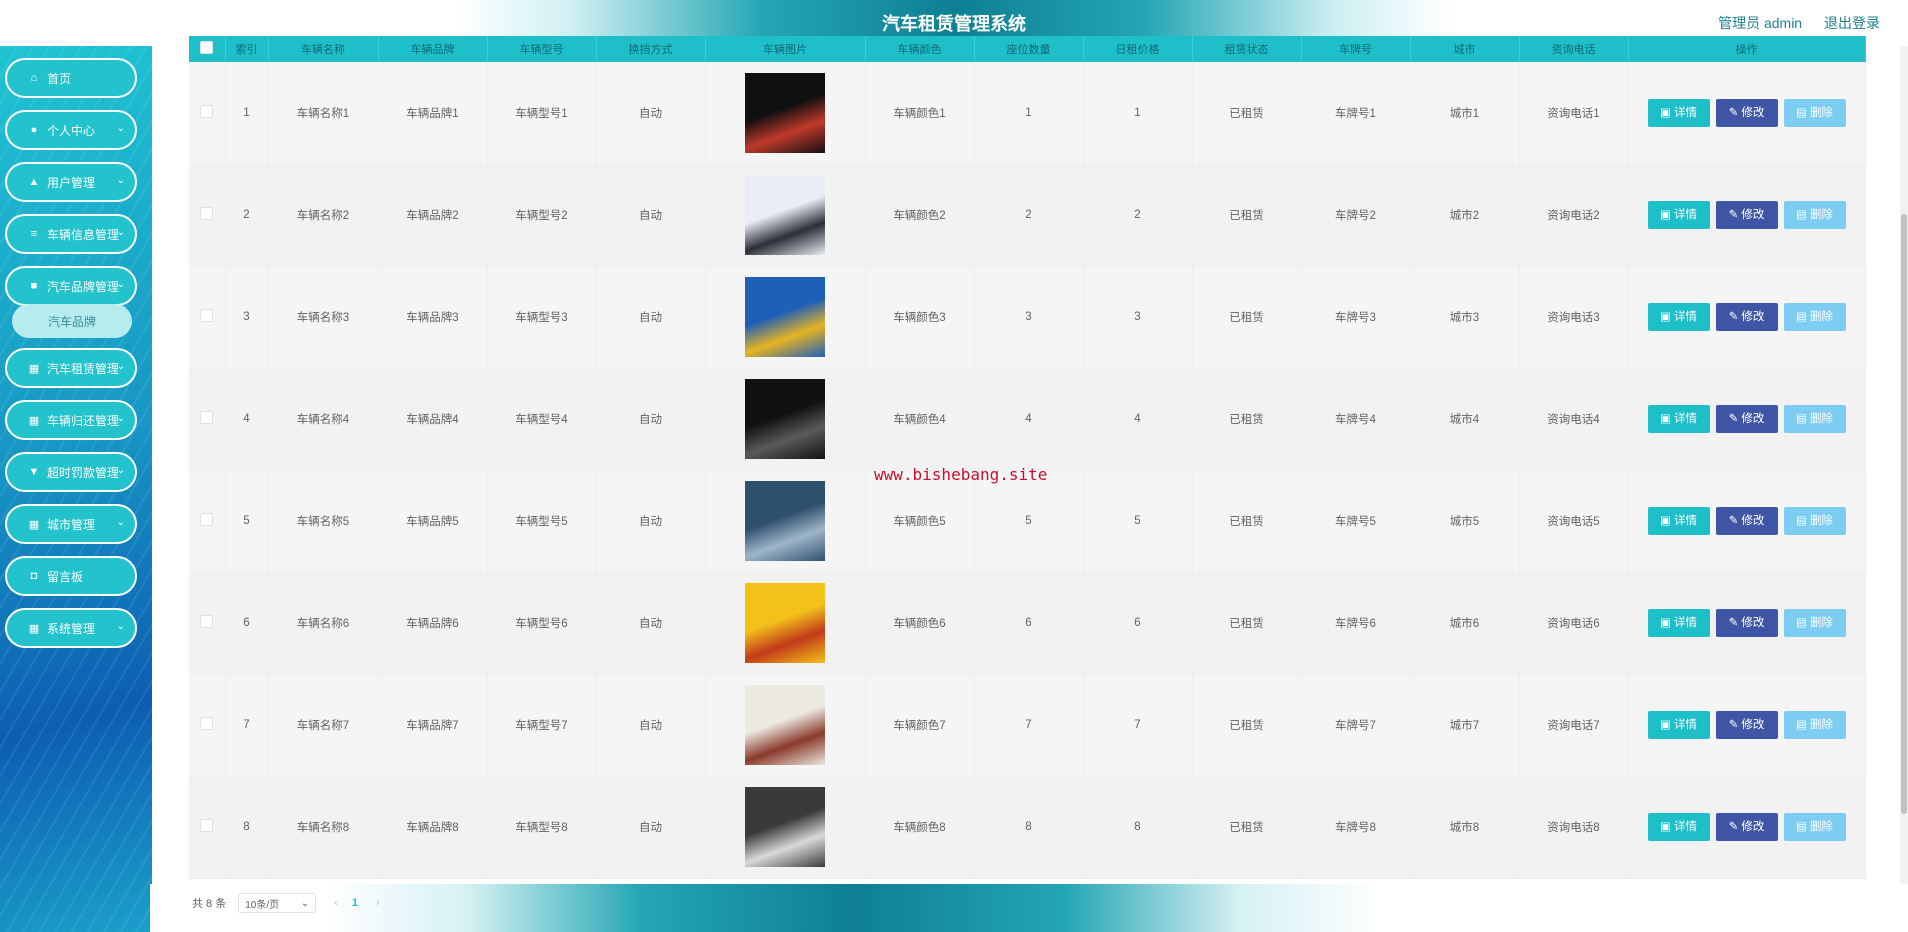 The width and height of the screenshot is (1908, 932). I want to click on cell-brand: 车辆品牌6, so click(433, 623).